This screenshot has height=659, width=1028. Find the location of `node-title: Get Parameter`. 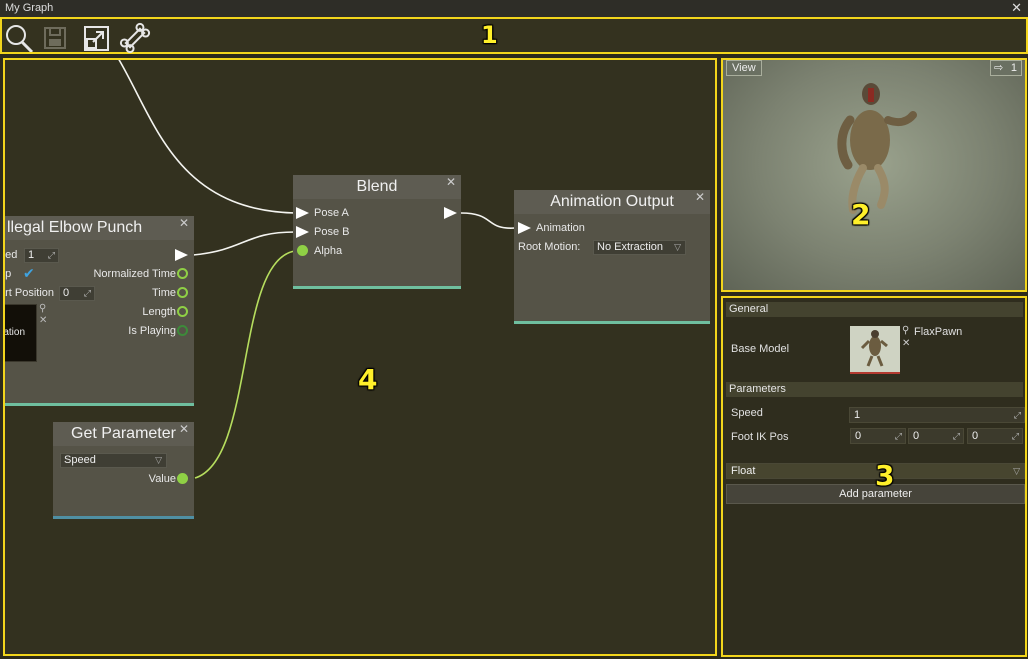

node-title: Get Parameter is located at coordinates (123, 434).